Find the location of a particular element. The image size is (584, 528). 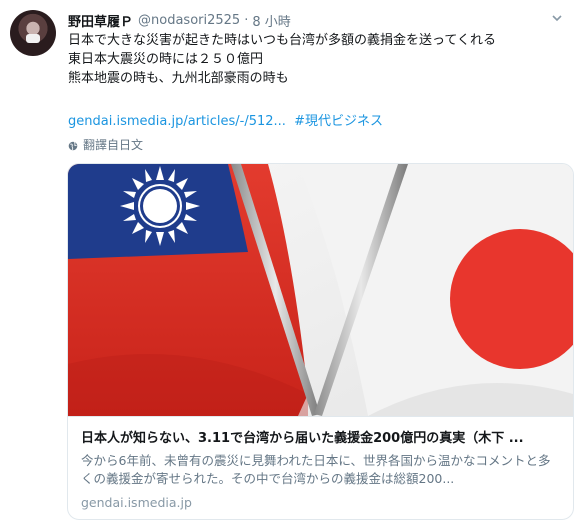

translate-label: 翻譯自日文 is located at coordinates (113, 145).